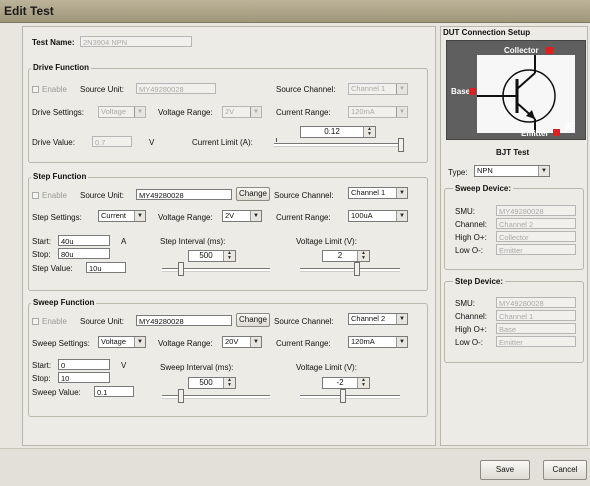 The height and width of the screenshot is (486, 590). What do you see at coordinates (185, 217) in the screenshot?
I see `step-voltage-range-label: Voltage Range:` at bounding box center [185, 217].